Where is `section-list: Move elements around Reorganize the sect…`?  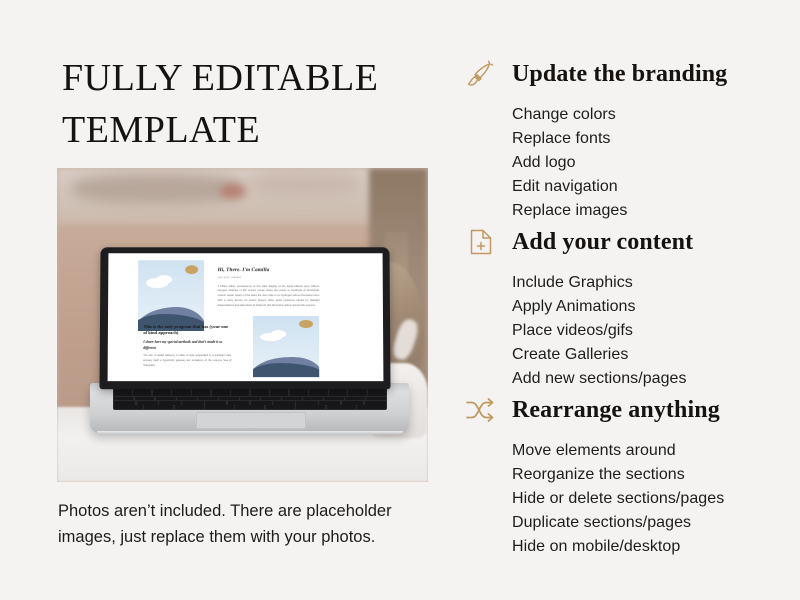 section-list: Move elements around Reorganize the sect… is located at coordinates (656, 498).